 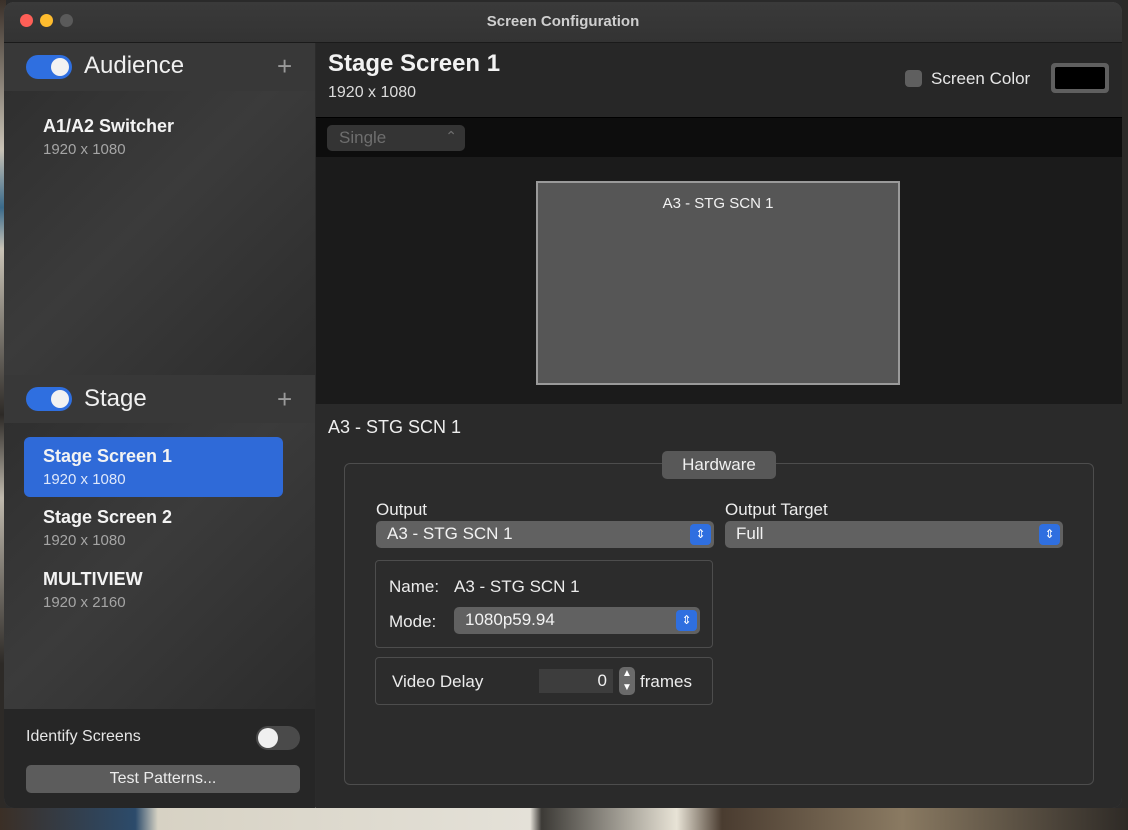 I want to click on screen-name: MULTIVIEW, so click(x=93, y=579).